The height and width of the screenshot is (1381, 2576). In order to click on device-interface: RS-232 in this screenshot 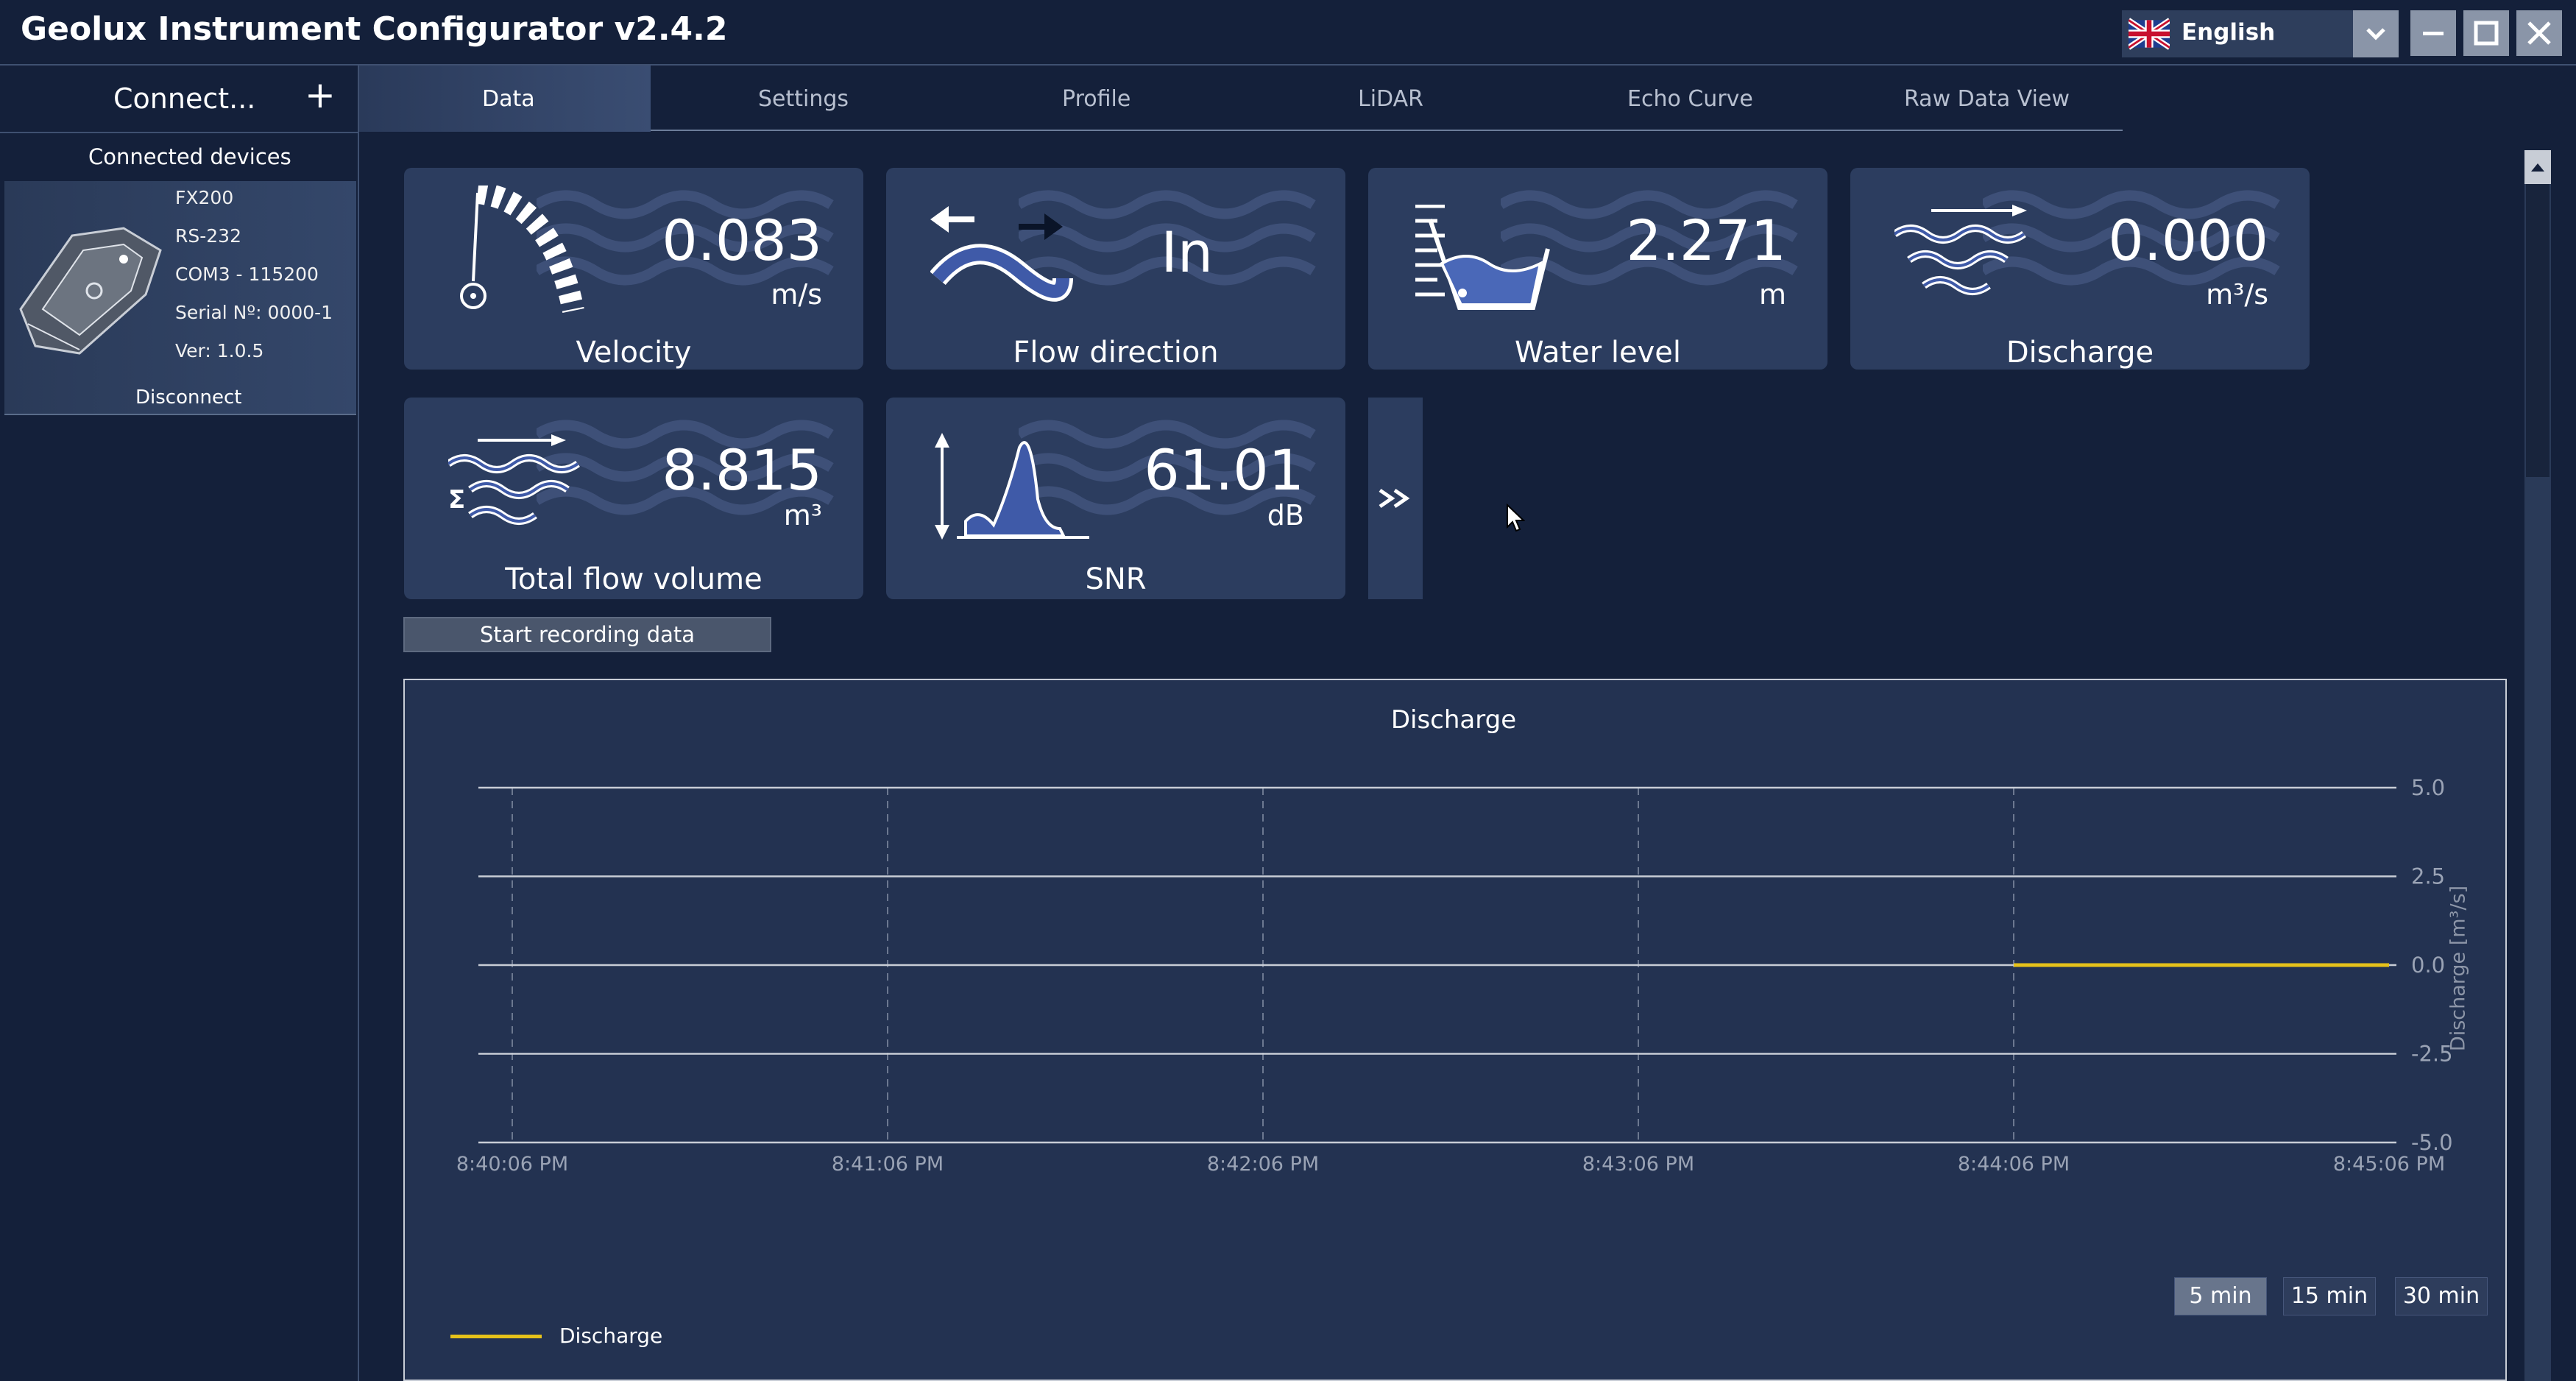, I will do `click(208, 236)`.